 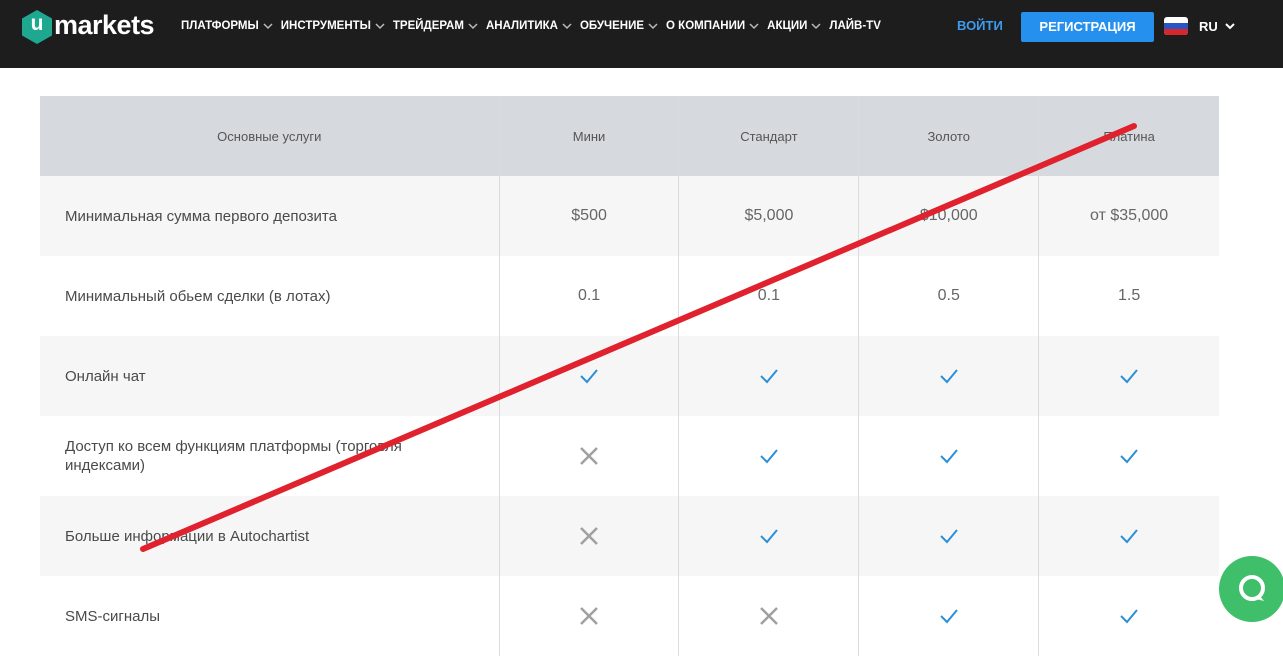 What do you see at coordinates (37, 23) in the screenshot?
I see `logo-letter: u` at bounding box center [37, 23].